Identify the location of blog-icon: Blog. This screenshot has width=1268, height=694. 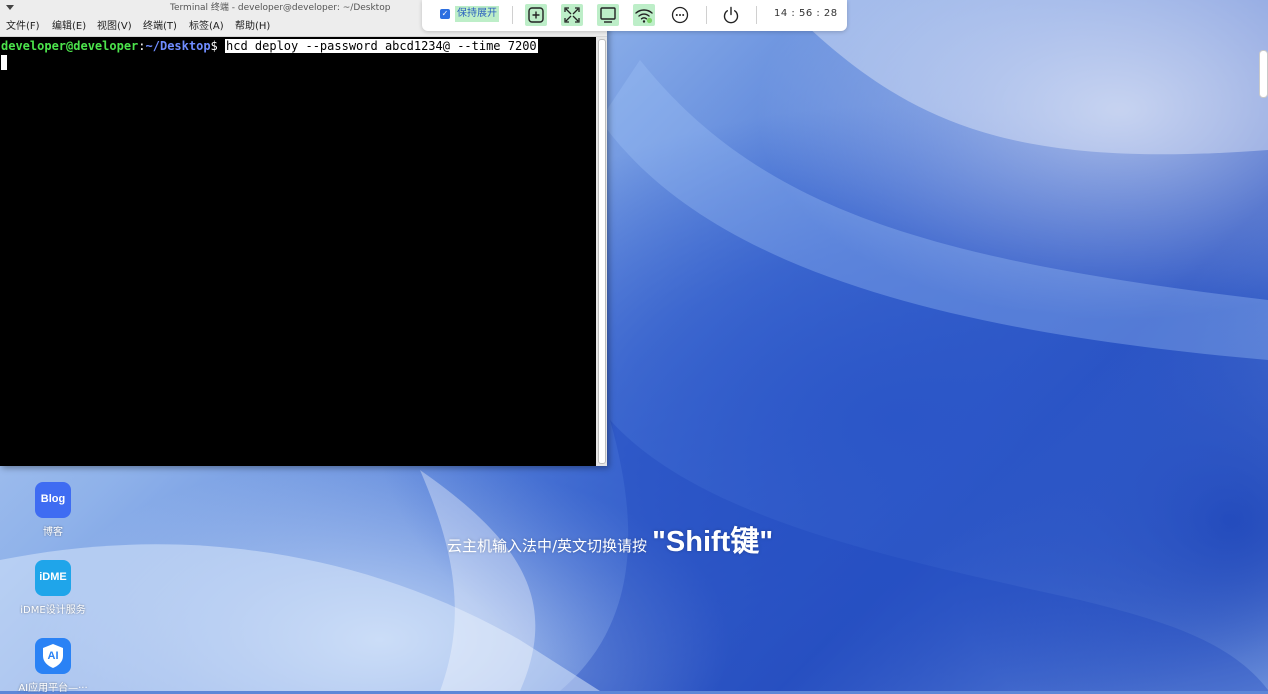
(53, 500).